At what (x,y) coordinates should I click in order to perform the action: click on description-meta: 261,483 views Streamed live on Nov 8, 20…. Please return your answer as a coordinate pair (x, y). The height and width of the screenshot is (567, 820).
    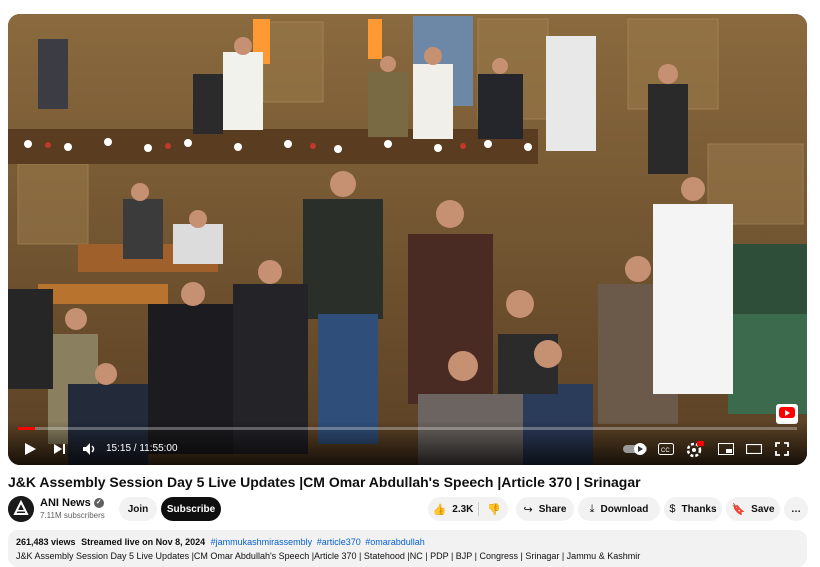
    Looking at the image, I should click on (220, 542).